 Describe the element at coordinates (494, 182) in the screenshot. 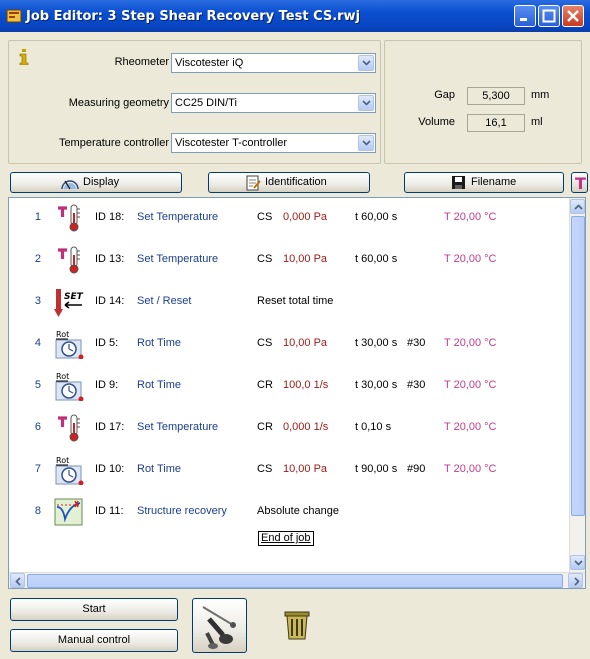

I see `filename-label: Filename` at that location.